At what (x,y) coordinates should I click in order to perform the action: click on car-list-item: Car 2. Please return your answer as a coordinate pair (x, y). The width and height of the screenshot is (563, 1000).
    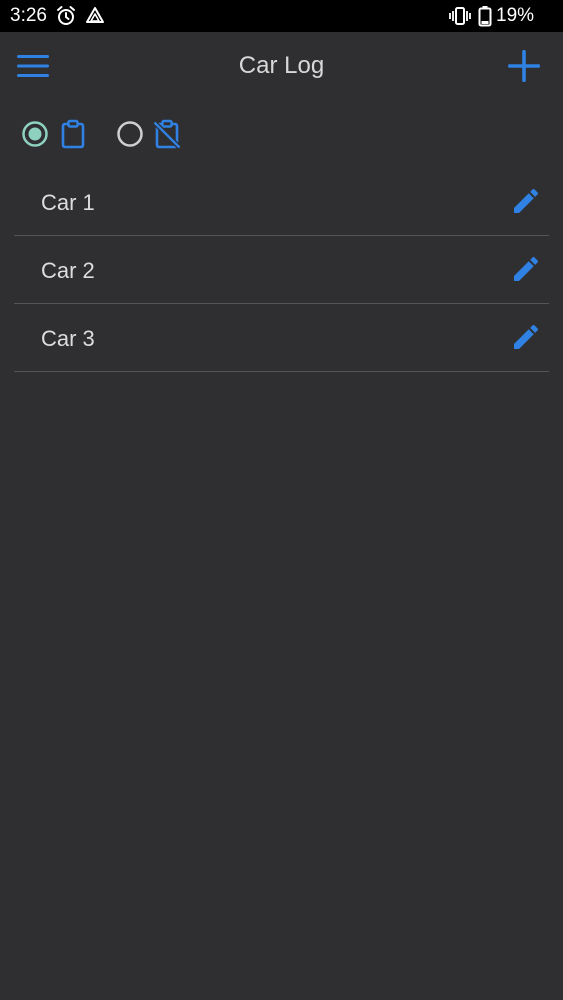
    Looking at the image, I should click on (281, 270).